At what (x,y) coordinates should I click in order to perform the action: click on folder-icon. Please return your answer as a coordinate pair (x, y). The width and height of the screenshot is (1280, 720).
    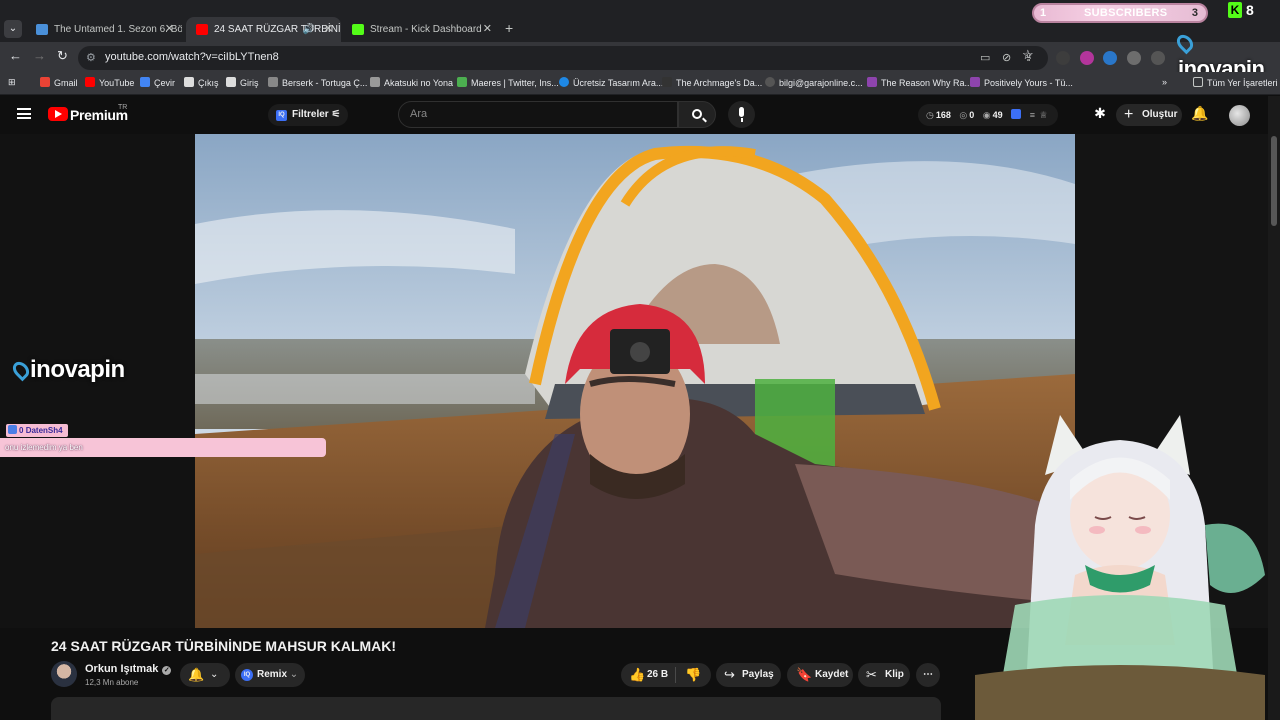
    Looking at the image, I should click on (1198, 82).